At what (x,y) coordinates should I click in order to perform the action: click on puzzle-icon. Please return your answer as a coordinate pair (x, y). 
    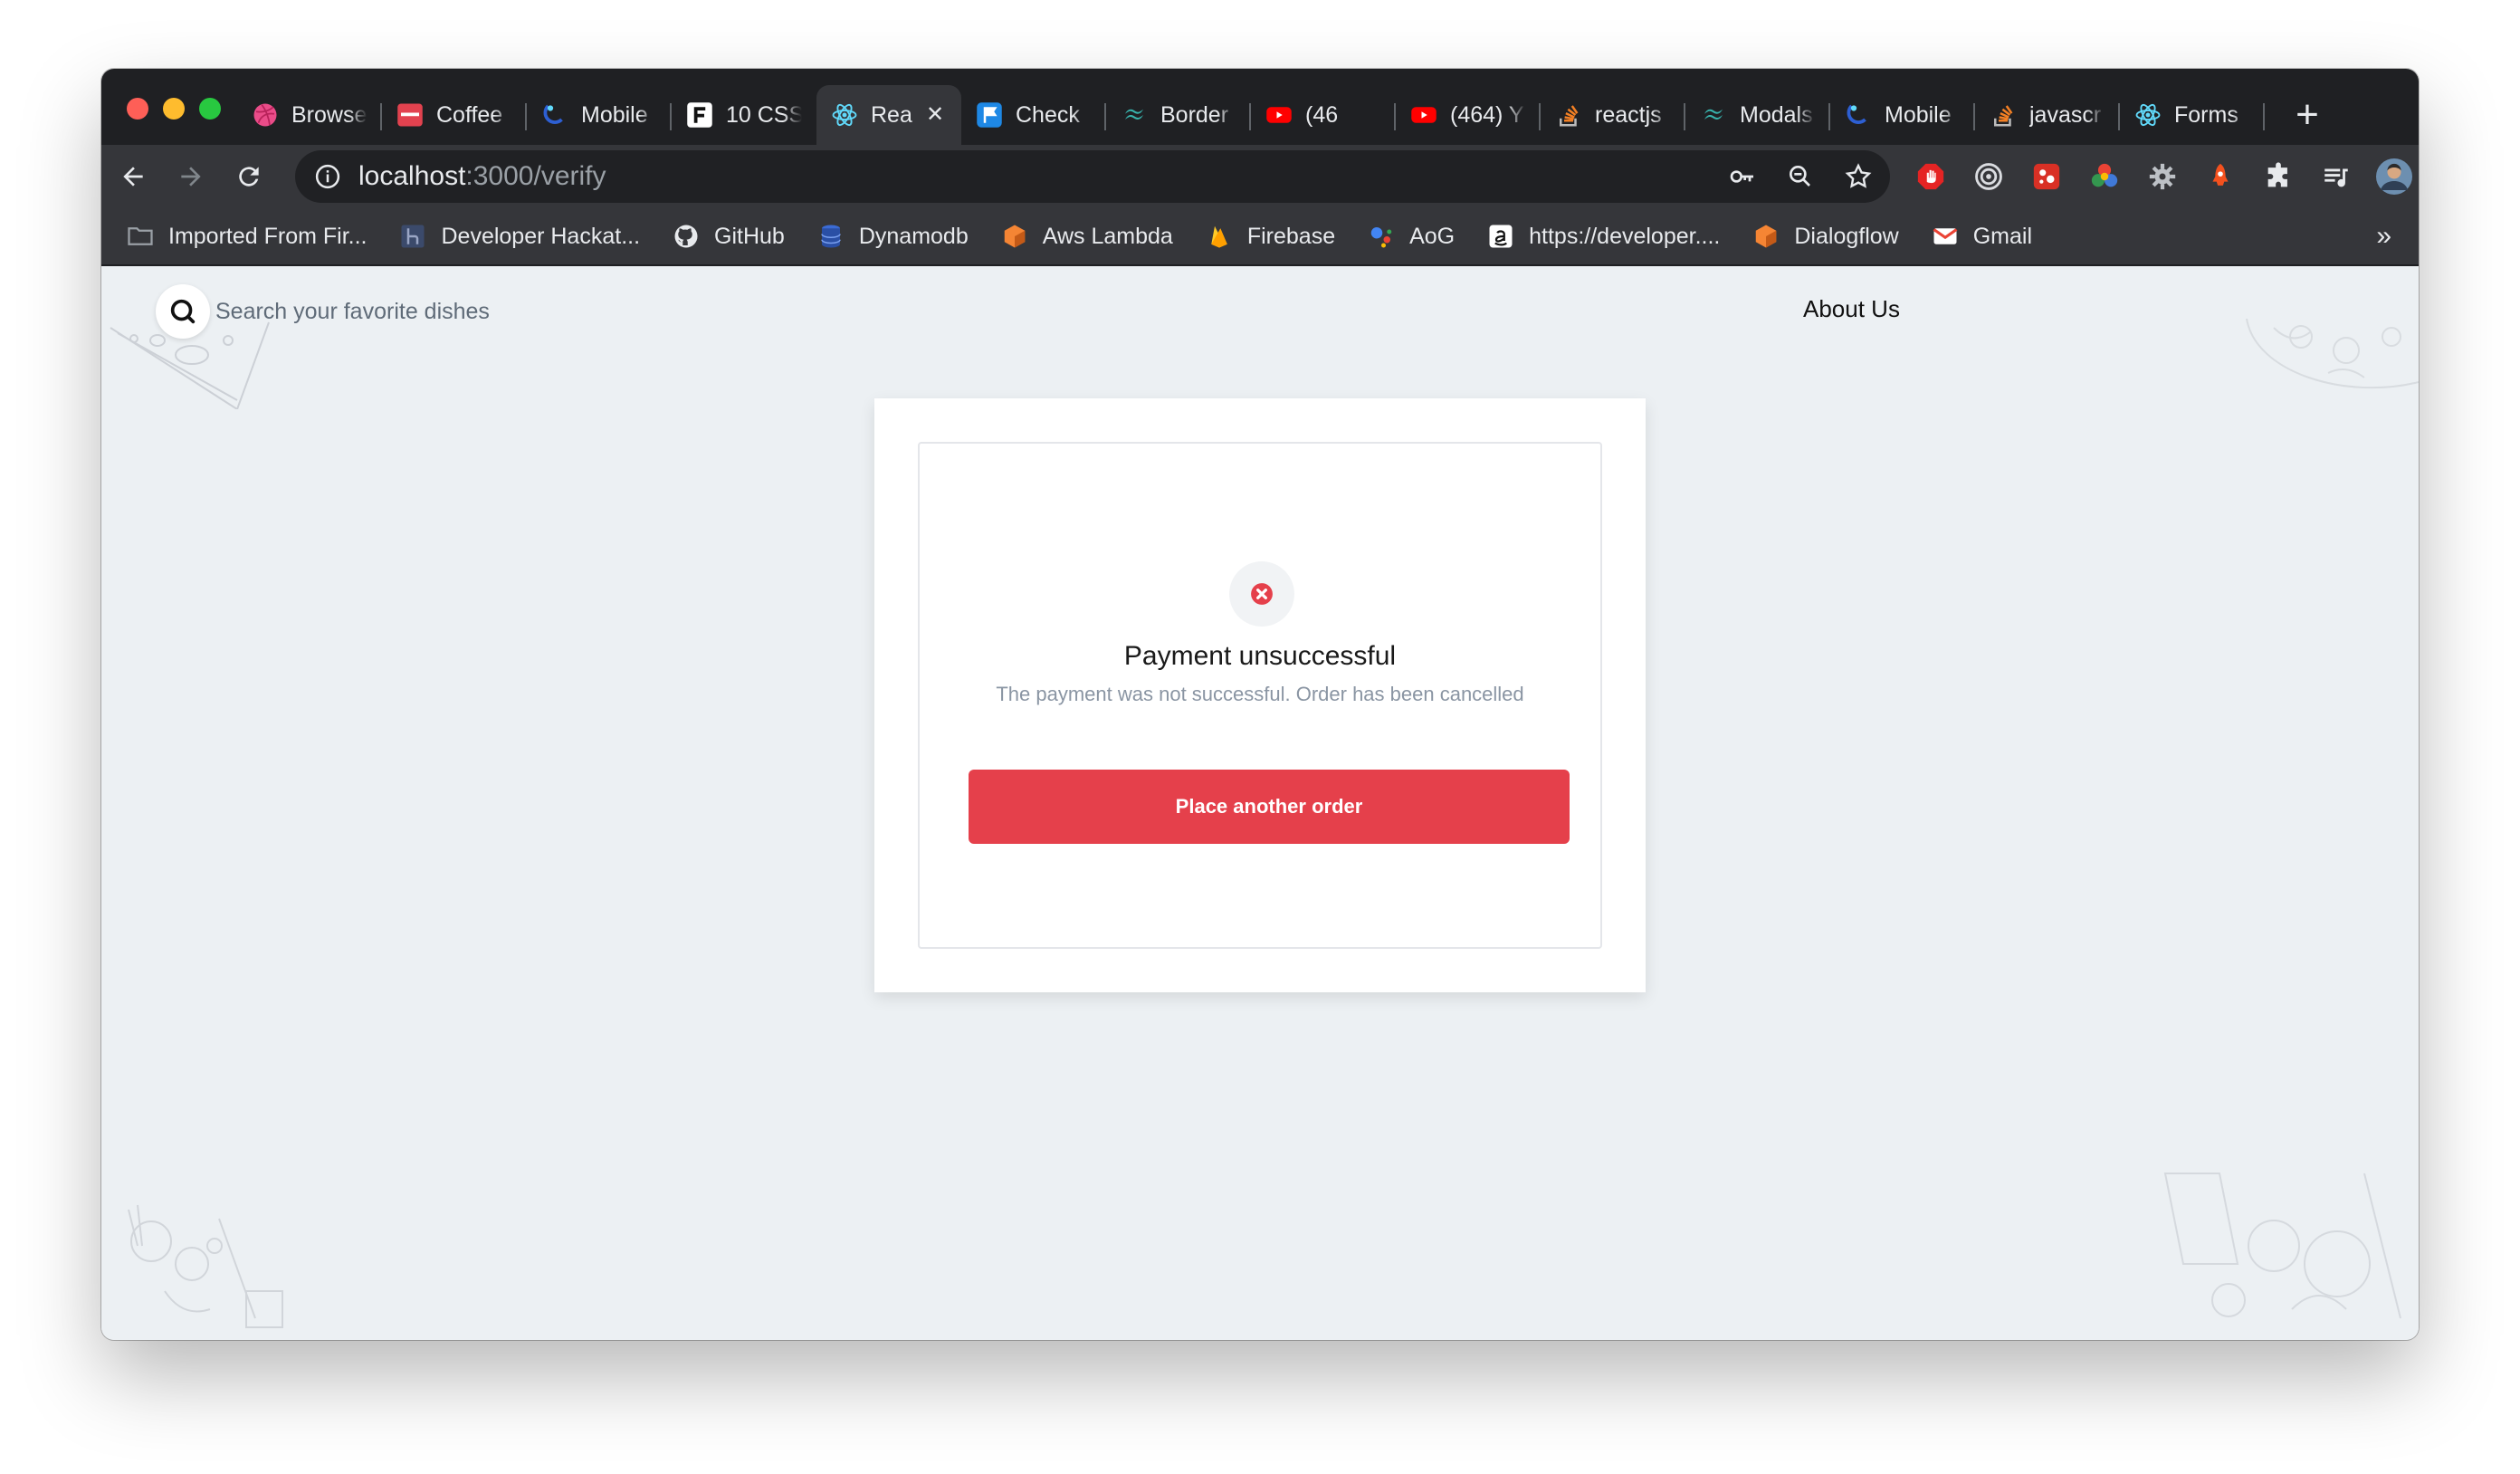
    Looking at the image, I should click on (2278, 176).